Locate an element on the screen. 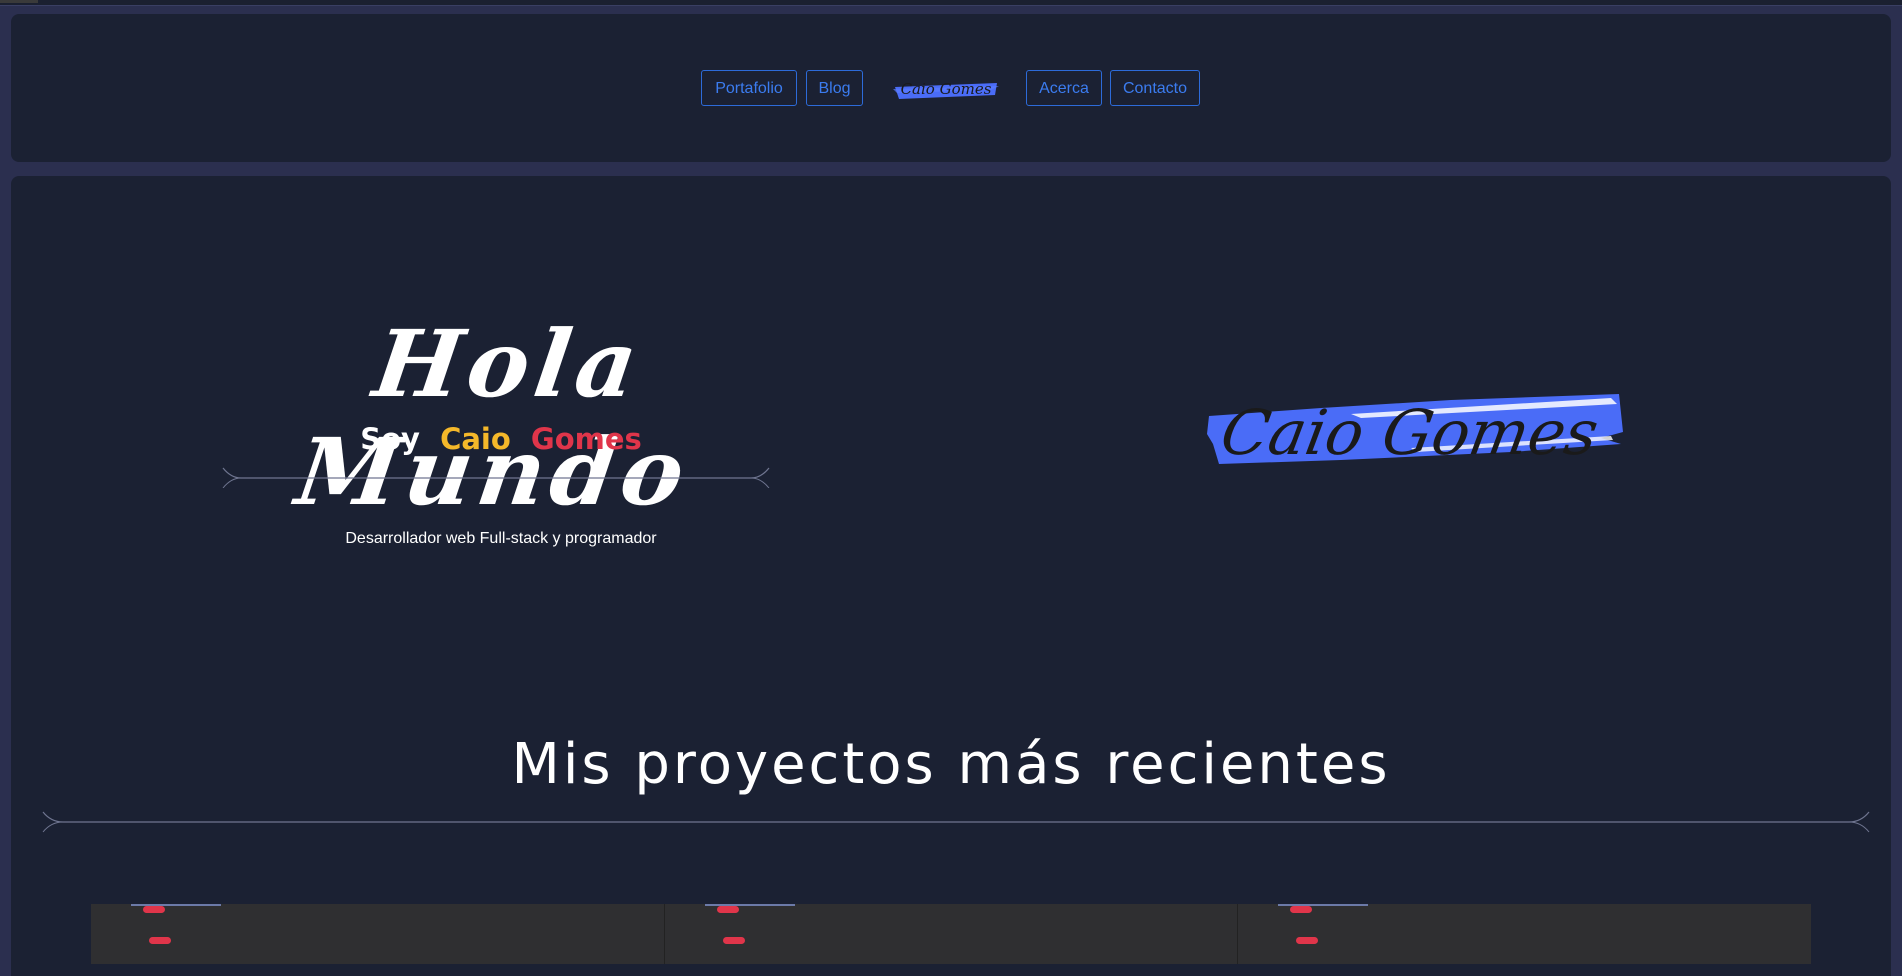 The image size is (1902, 976). nav-contacto-button: Contacto is located at coordinates (1155, 88).